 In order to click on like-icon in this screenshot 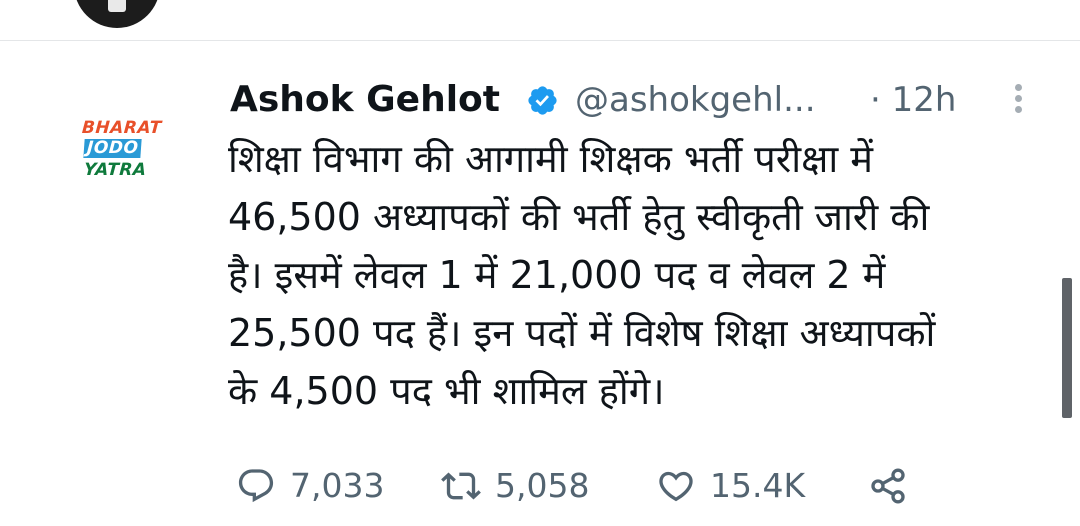, I will do `click(676, 486)`.